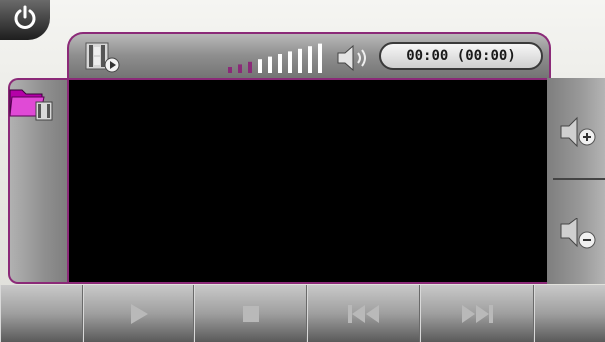 The image size is (605, 342). I want to click on next-button, so click(477, 313).